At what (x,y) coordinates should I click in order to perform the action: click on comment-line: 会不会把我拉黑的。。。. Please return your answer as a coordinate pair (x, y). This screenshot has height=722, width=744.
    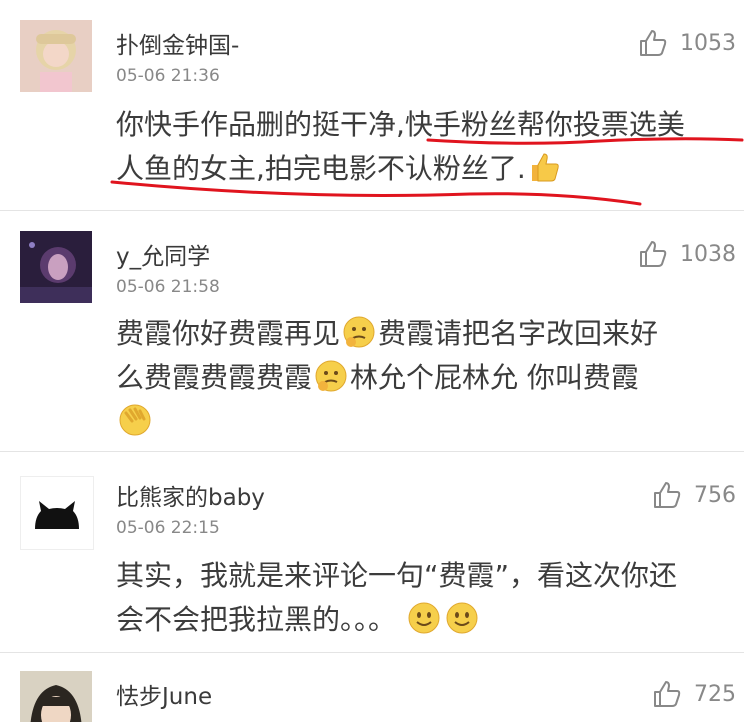
    Looking at the image, I should click on (421, 620).